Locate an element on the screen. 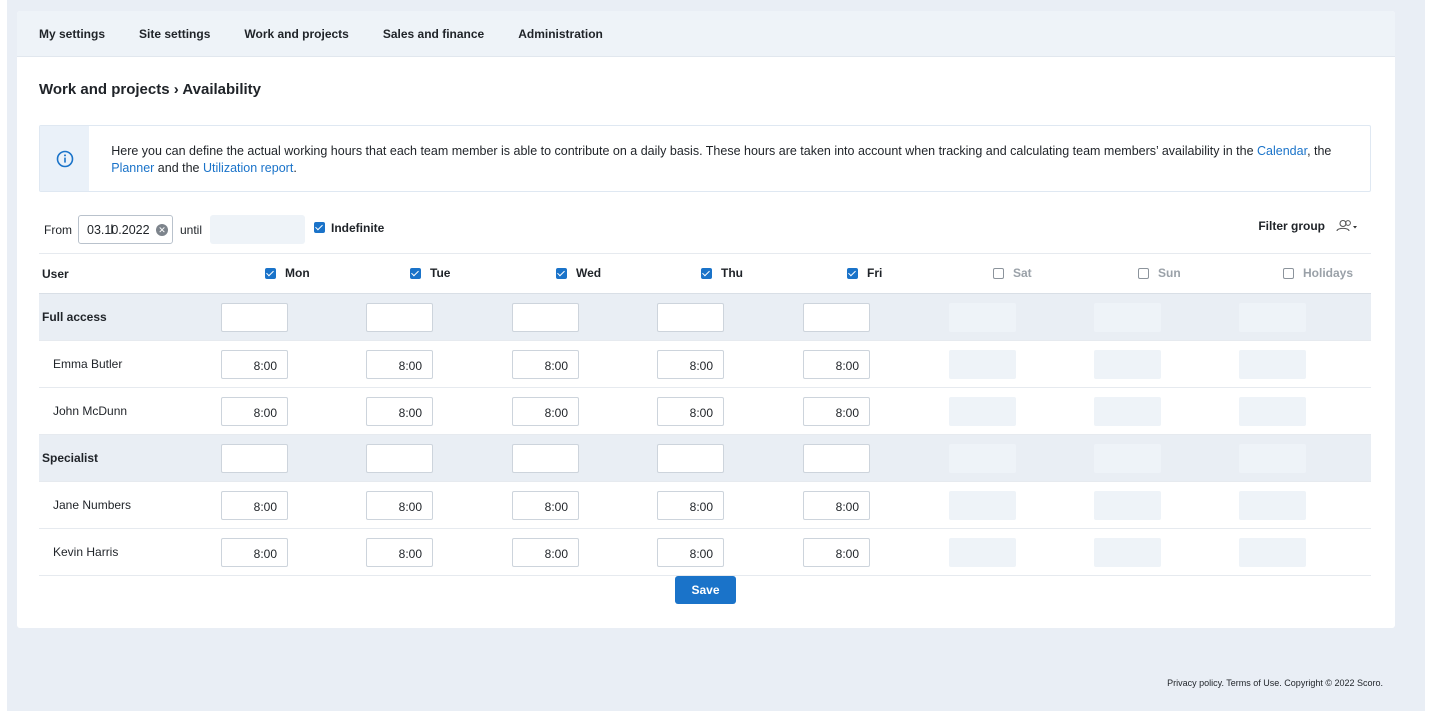 The height and width of the screenshot is (711, 1436). day-header-thu: Thu is located at coordinates (722, 273).